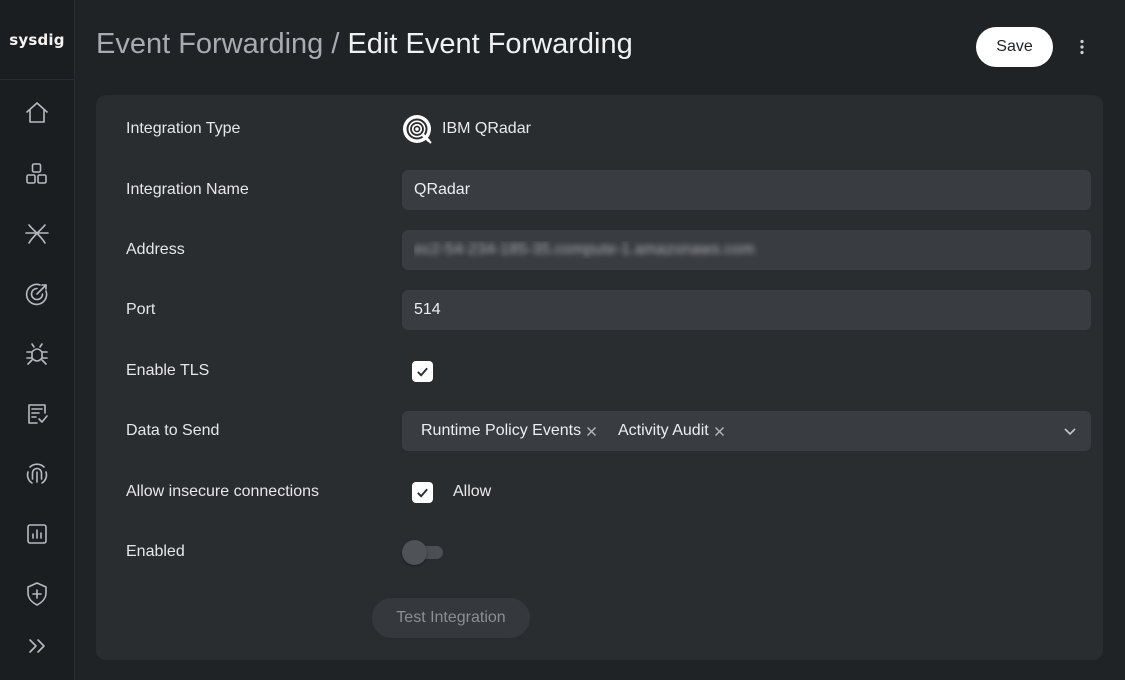 This screenshot has width=1125, height=680. What do you see at coordinates (155, 551) in the screenshot?
I see `enabled-label: Enabled` at bounding box center [155, 551].